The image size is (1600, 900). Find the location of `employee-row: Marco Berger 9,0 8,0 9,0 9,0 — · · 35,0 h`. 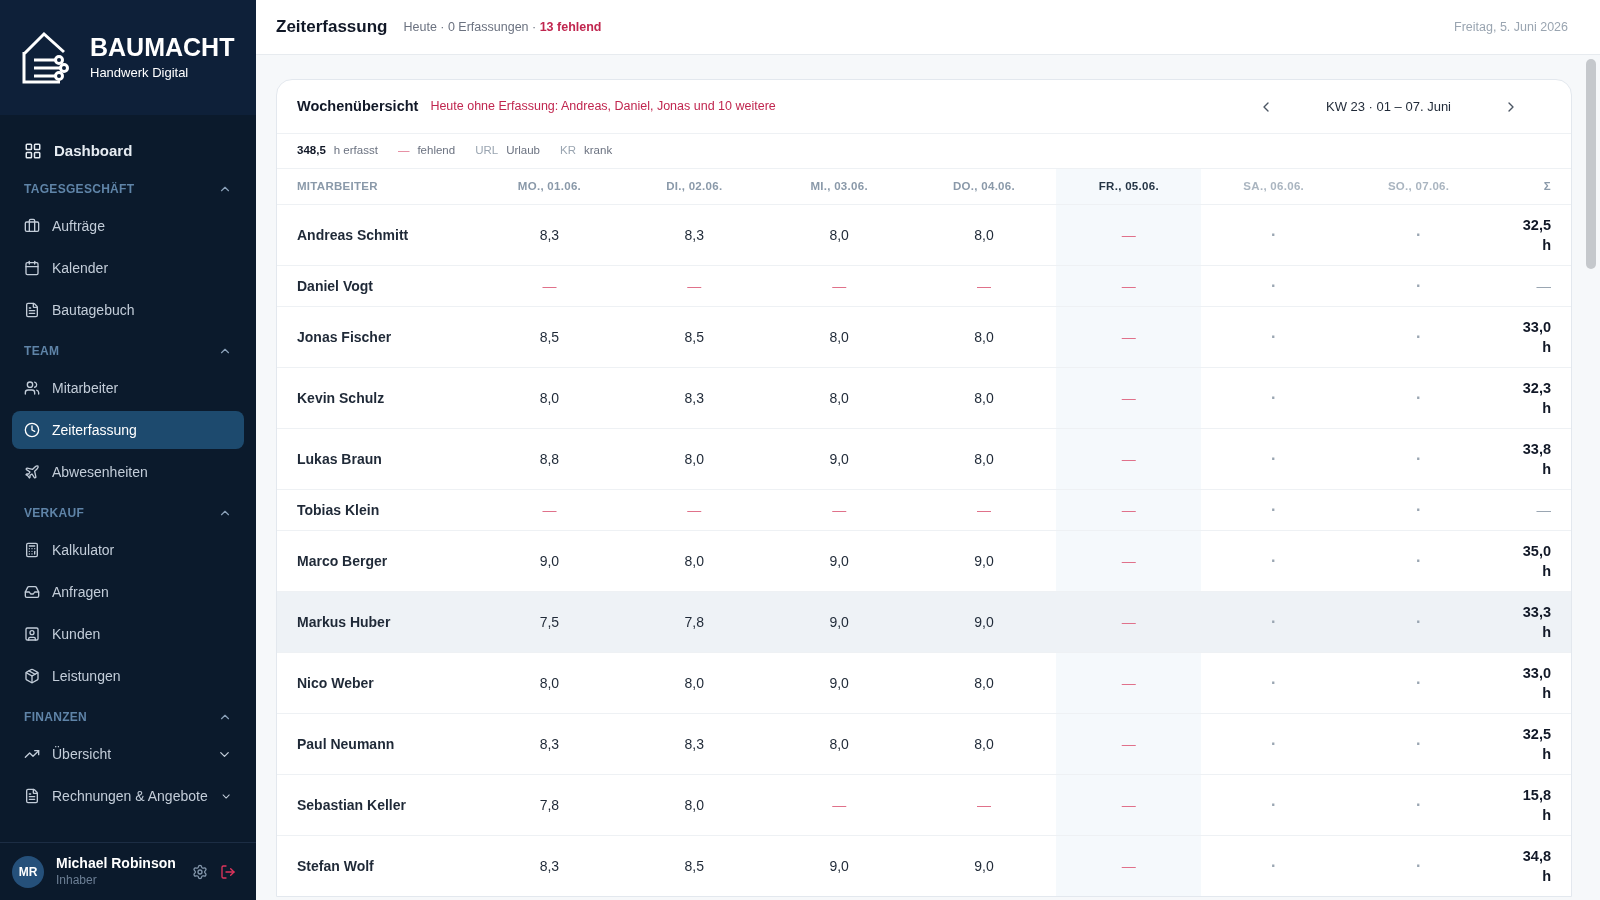

employee-row: Marco Berger 9,0 8,0 9,0 9,0 — · · 35,0 h is located at coordinates (924, 560).